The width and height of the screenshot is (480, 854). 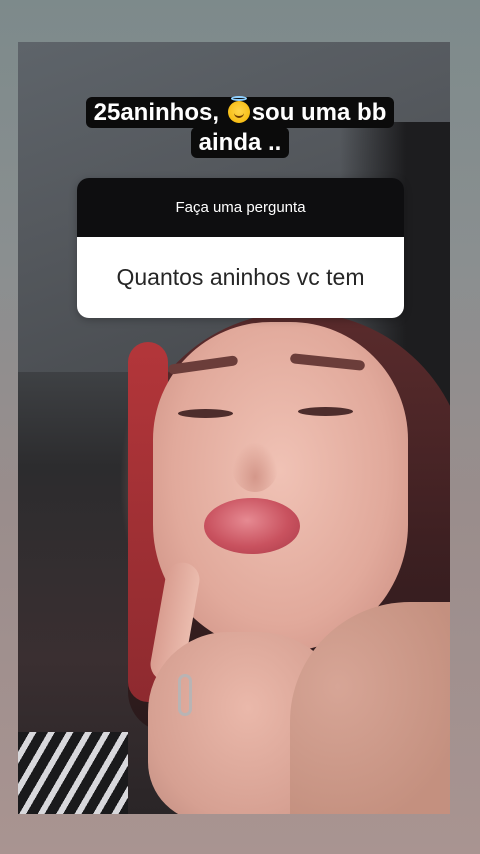 I want to click on caption-line-1: 25aninhos, sou uma bb, so click(x=240, y=112).